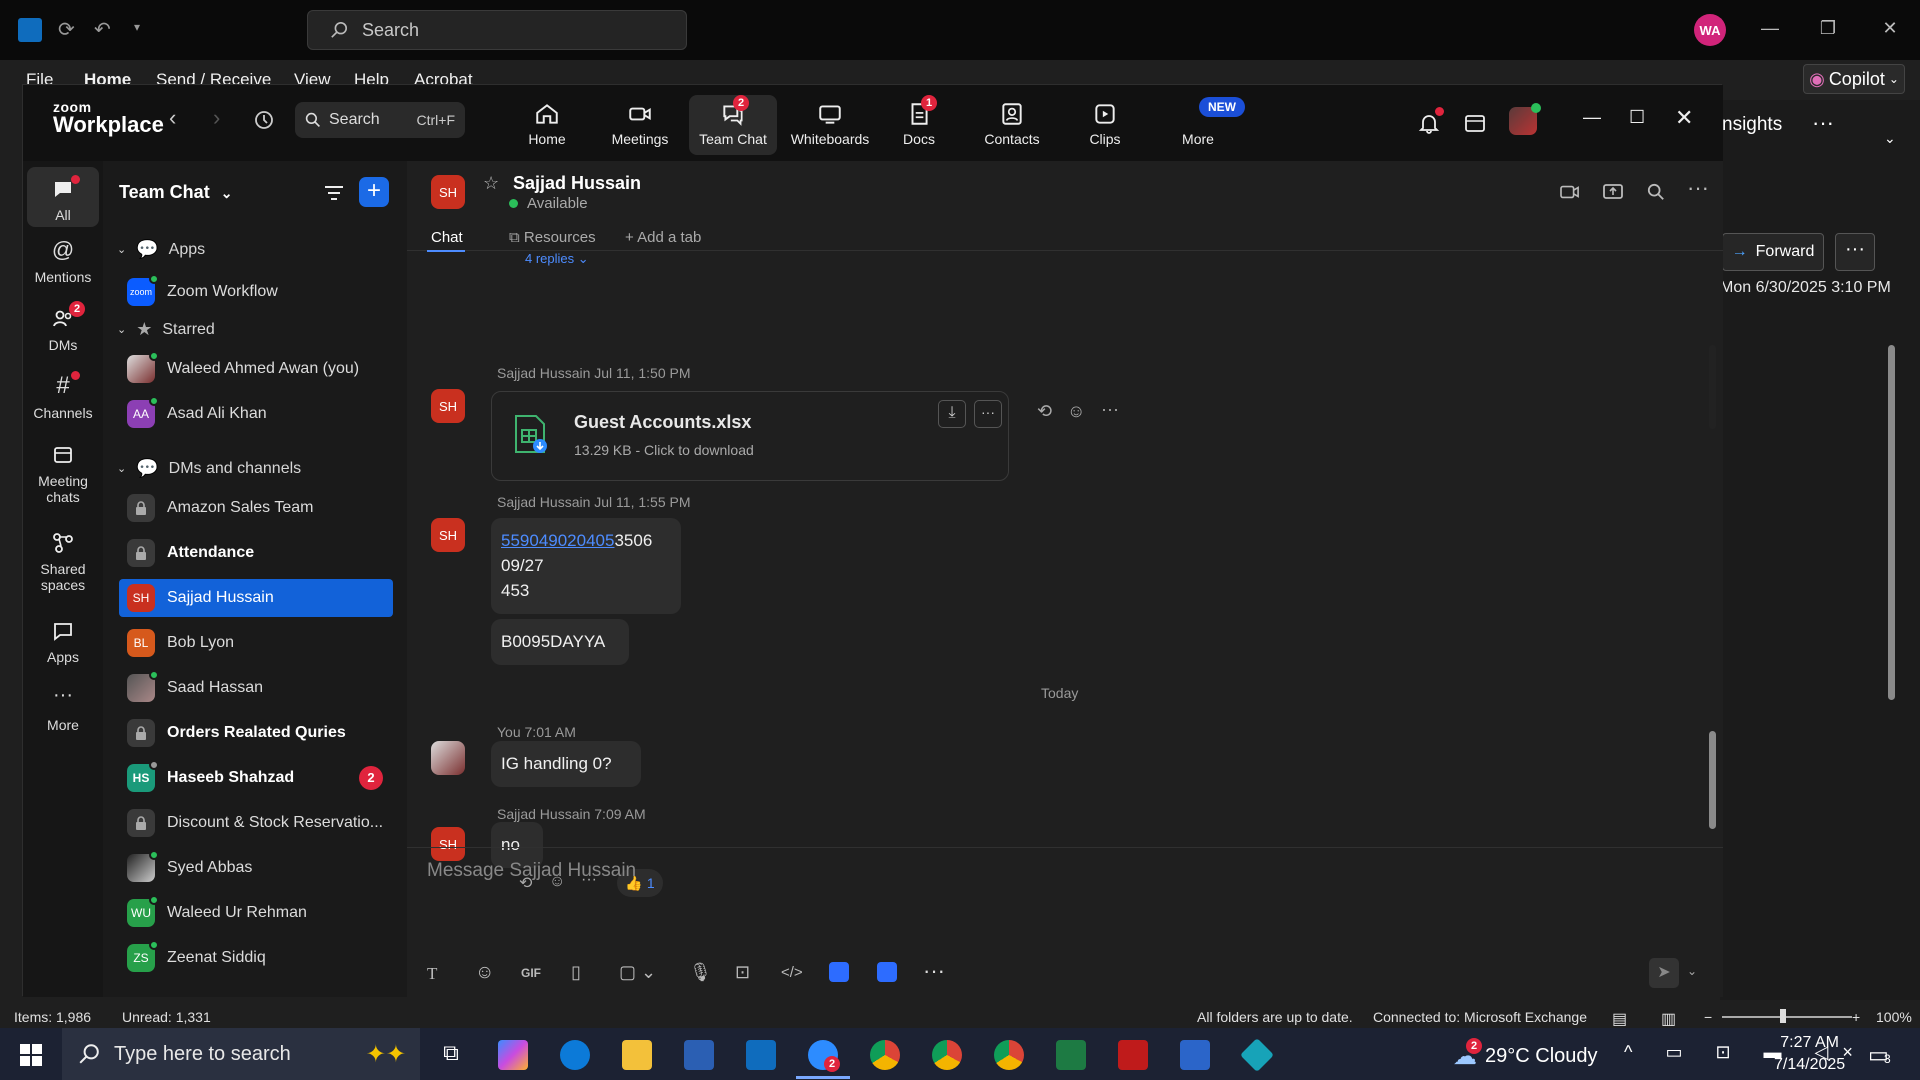  What do you see at coordinates (947, 1055) in the screenshot?
I see `chrome-profile-icon` at bounding box center [947, 1055].